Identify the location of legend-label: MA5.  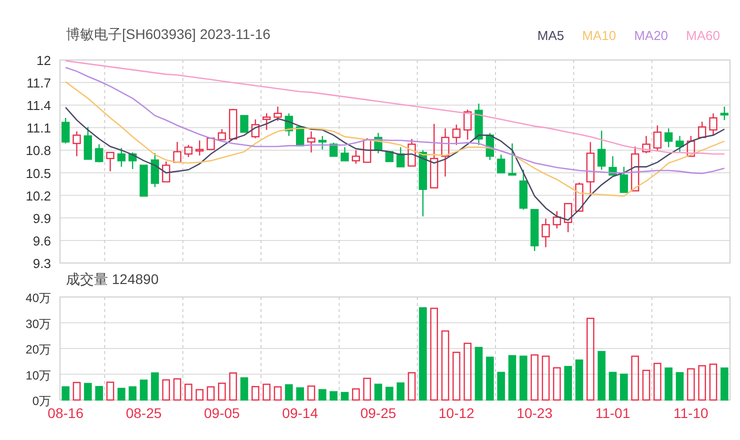
(550, 35).